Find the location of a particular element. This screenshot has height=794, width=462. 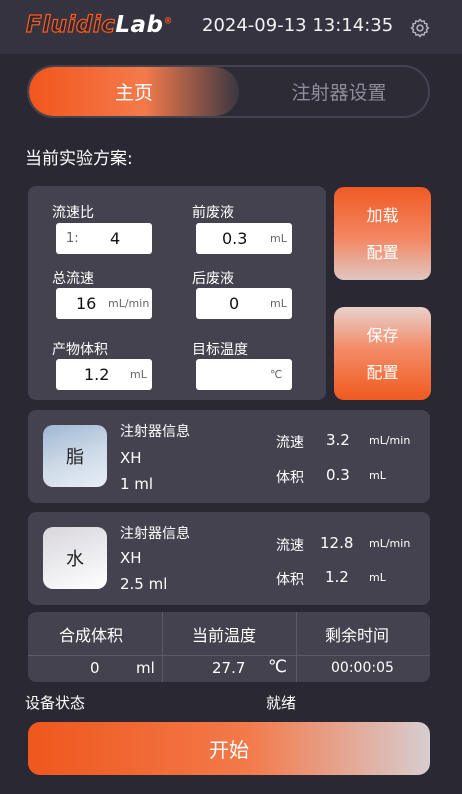

current-temp-value: 27.7 is located at coordinates (229, 668).